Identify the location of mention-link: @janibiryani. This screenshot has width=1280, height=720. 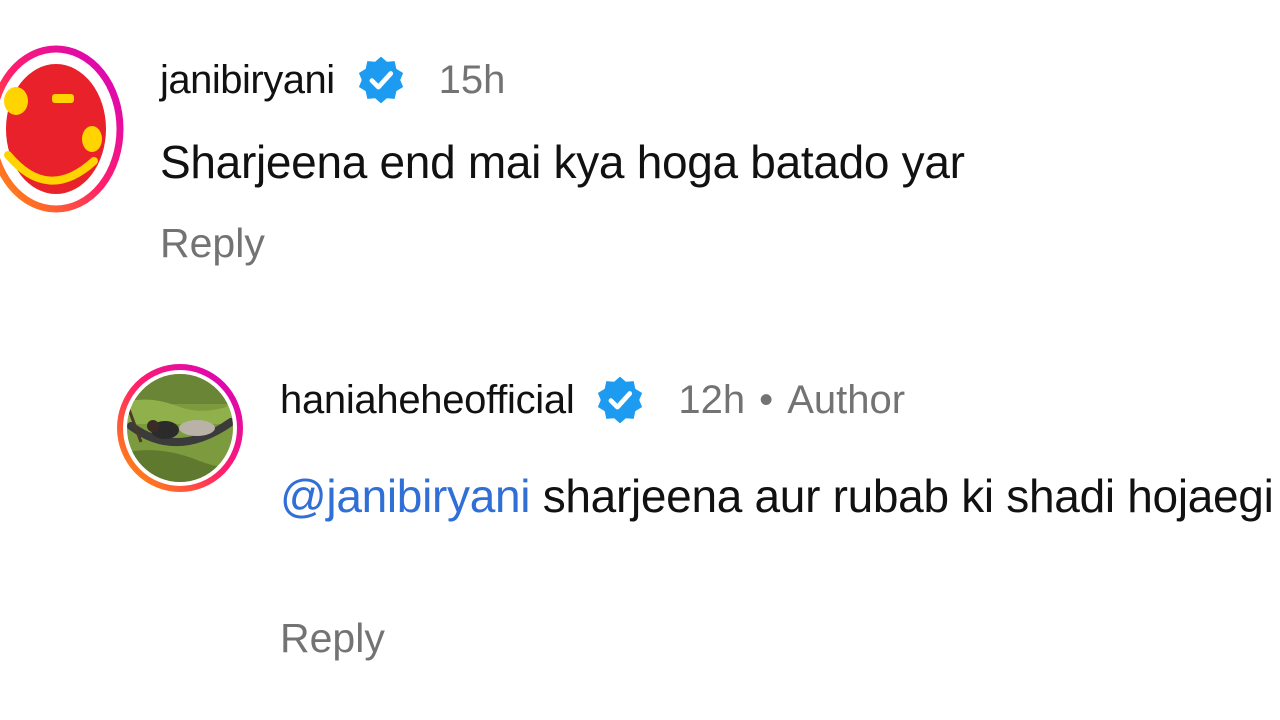
(405, 496).